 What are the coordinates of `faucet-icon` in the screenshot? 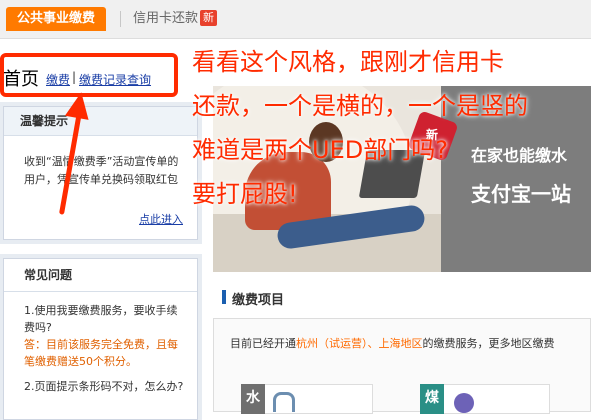 It's located at (284, 402).